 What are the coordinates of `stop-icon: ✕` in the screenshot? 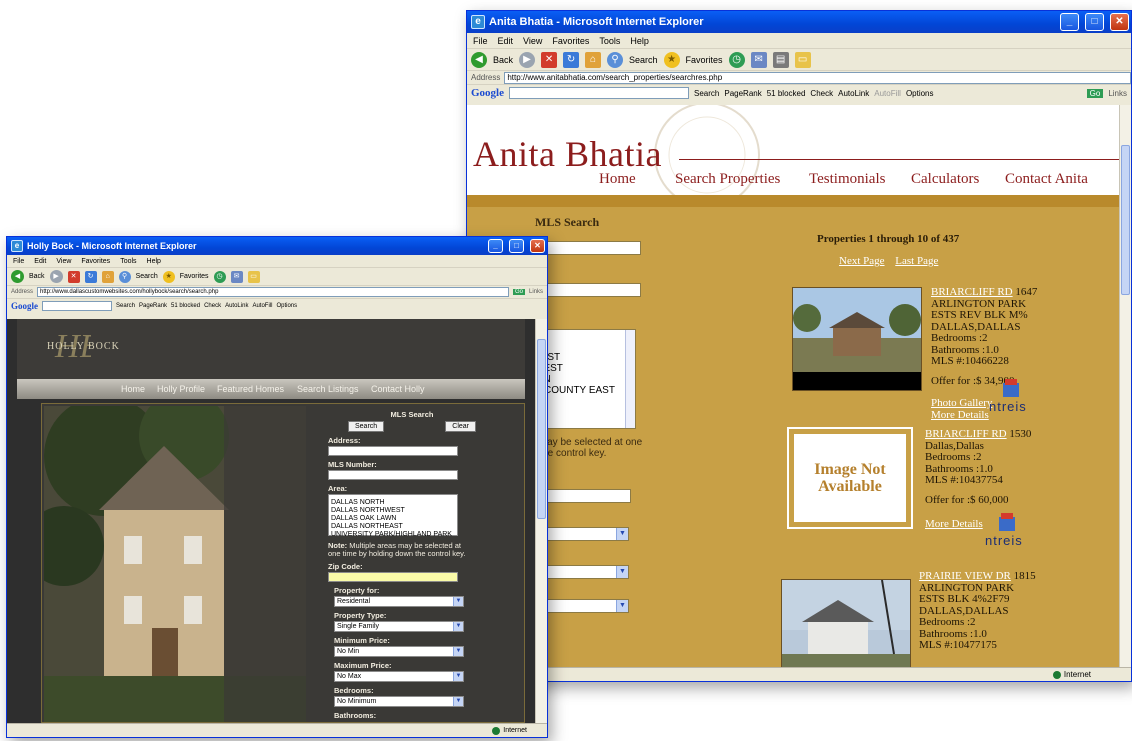 It's located at (73, 276).